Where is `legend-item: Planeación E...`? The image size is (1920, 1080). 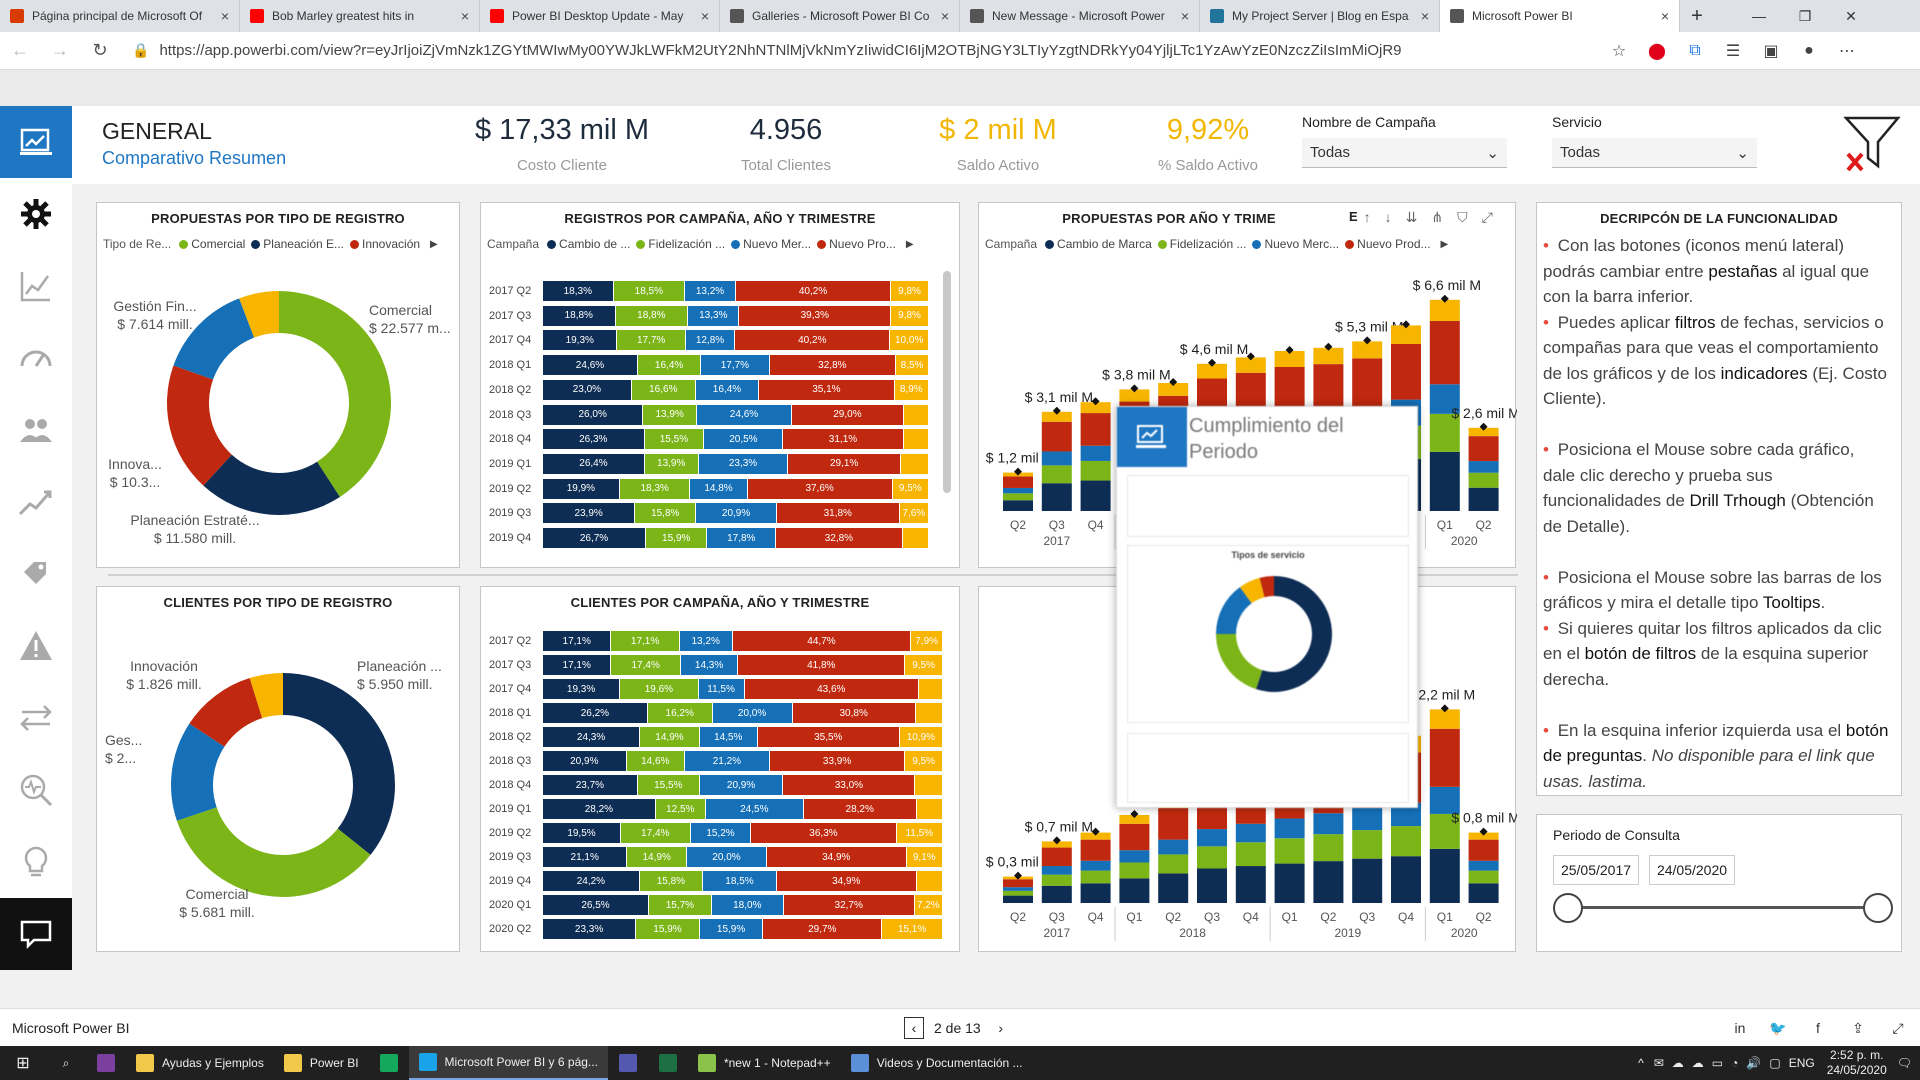 legend-item: Planeación E... is located at coordinates (297, 244).